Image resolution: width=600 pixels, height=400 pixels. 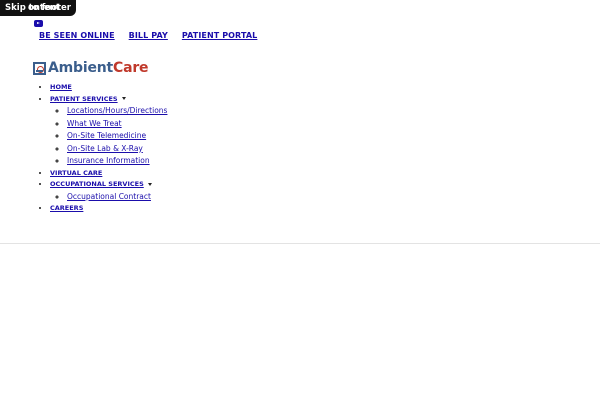 I want to click on bill-pay-link: BILL PAY, so click(x=148, y=35).